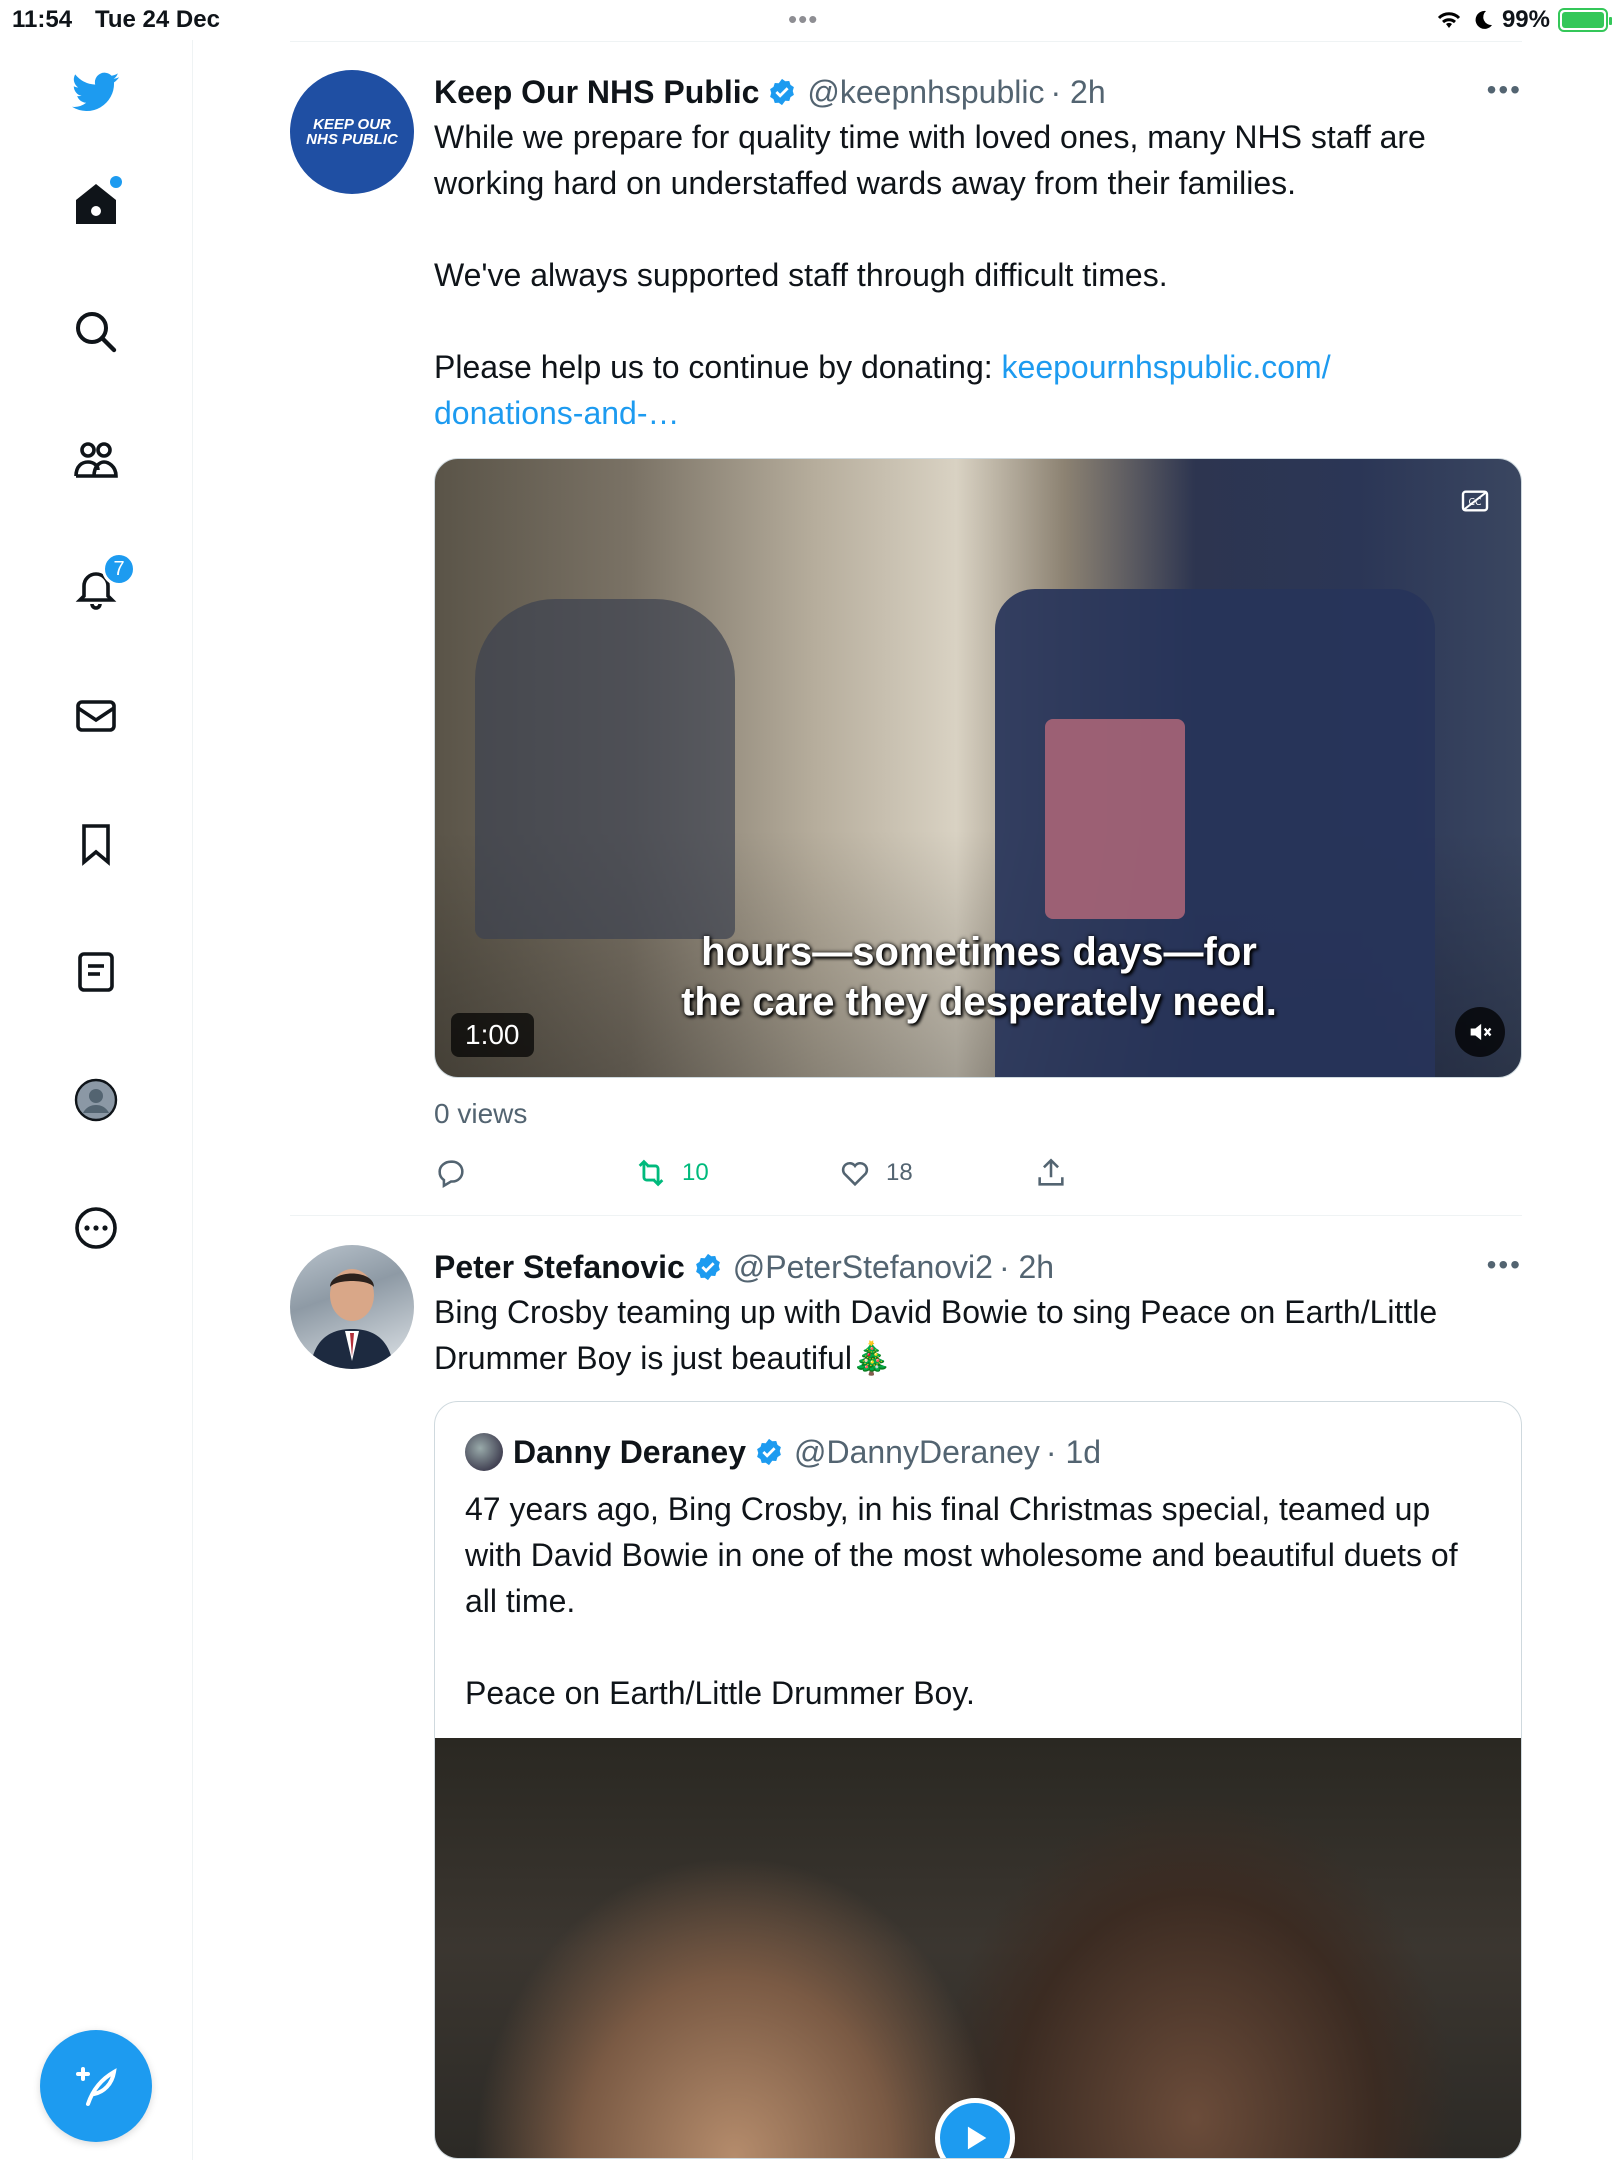 The width and height of the screenshot is (1620, 2160). Describe the element at coordinates (979, 1002) in the screenshot. I see `video-caption-line: the care they desperately need.` at that location.